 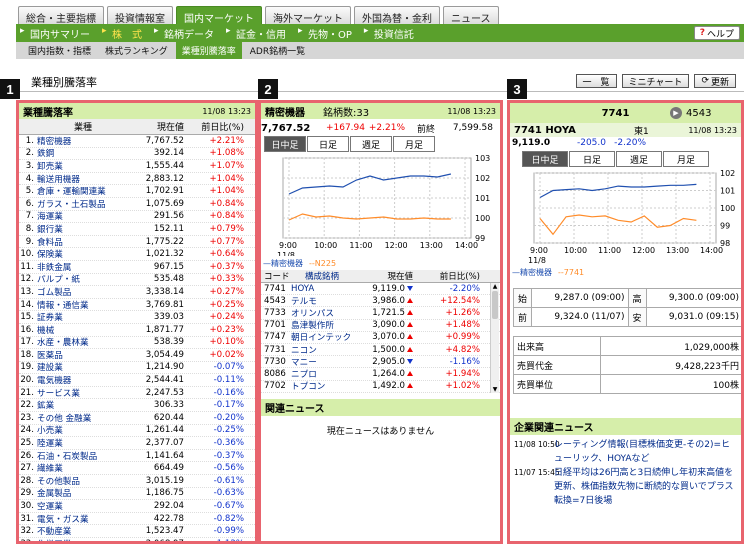 What do you see at coordinates (83, 317) in the screenshot?
I see `row-sector-link: 証券業` at bounding box center [83, 317].